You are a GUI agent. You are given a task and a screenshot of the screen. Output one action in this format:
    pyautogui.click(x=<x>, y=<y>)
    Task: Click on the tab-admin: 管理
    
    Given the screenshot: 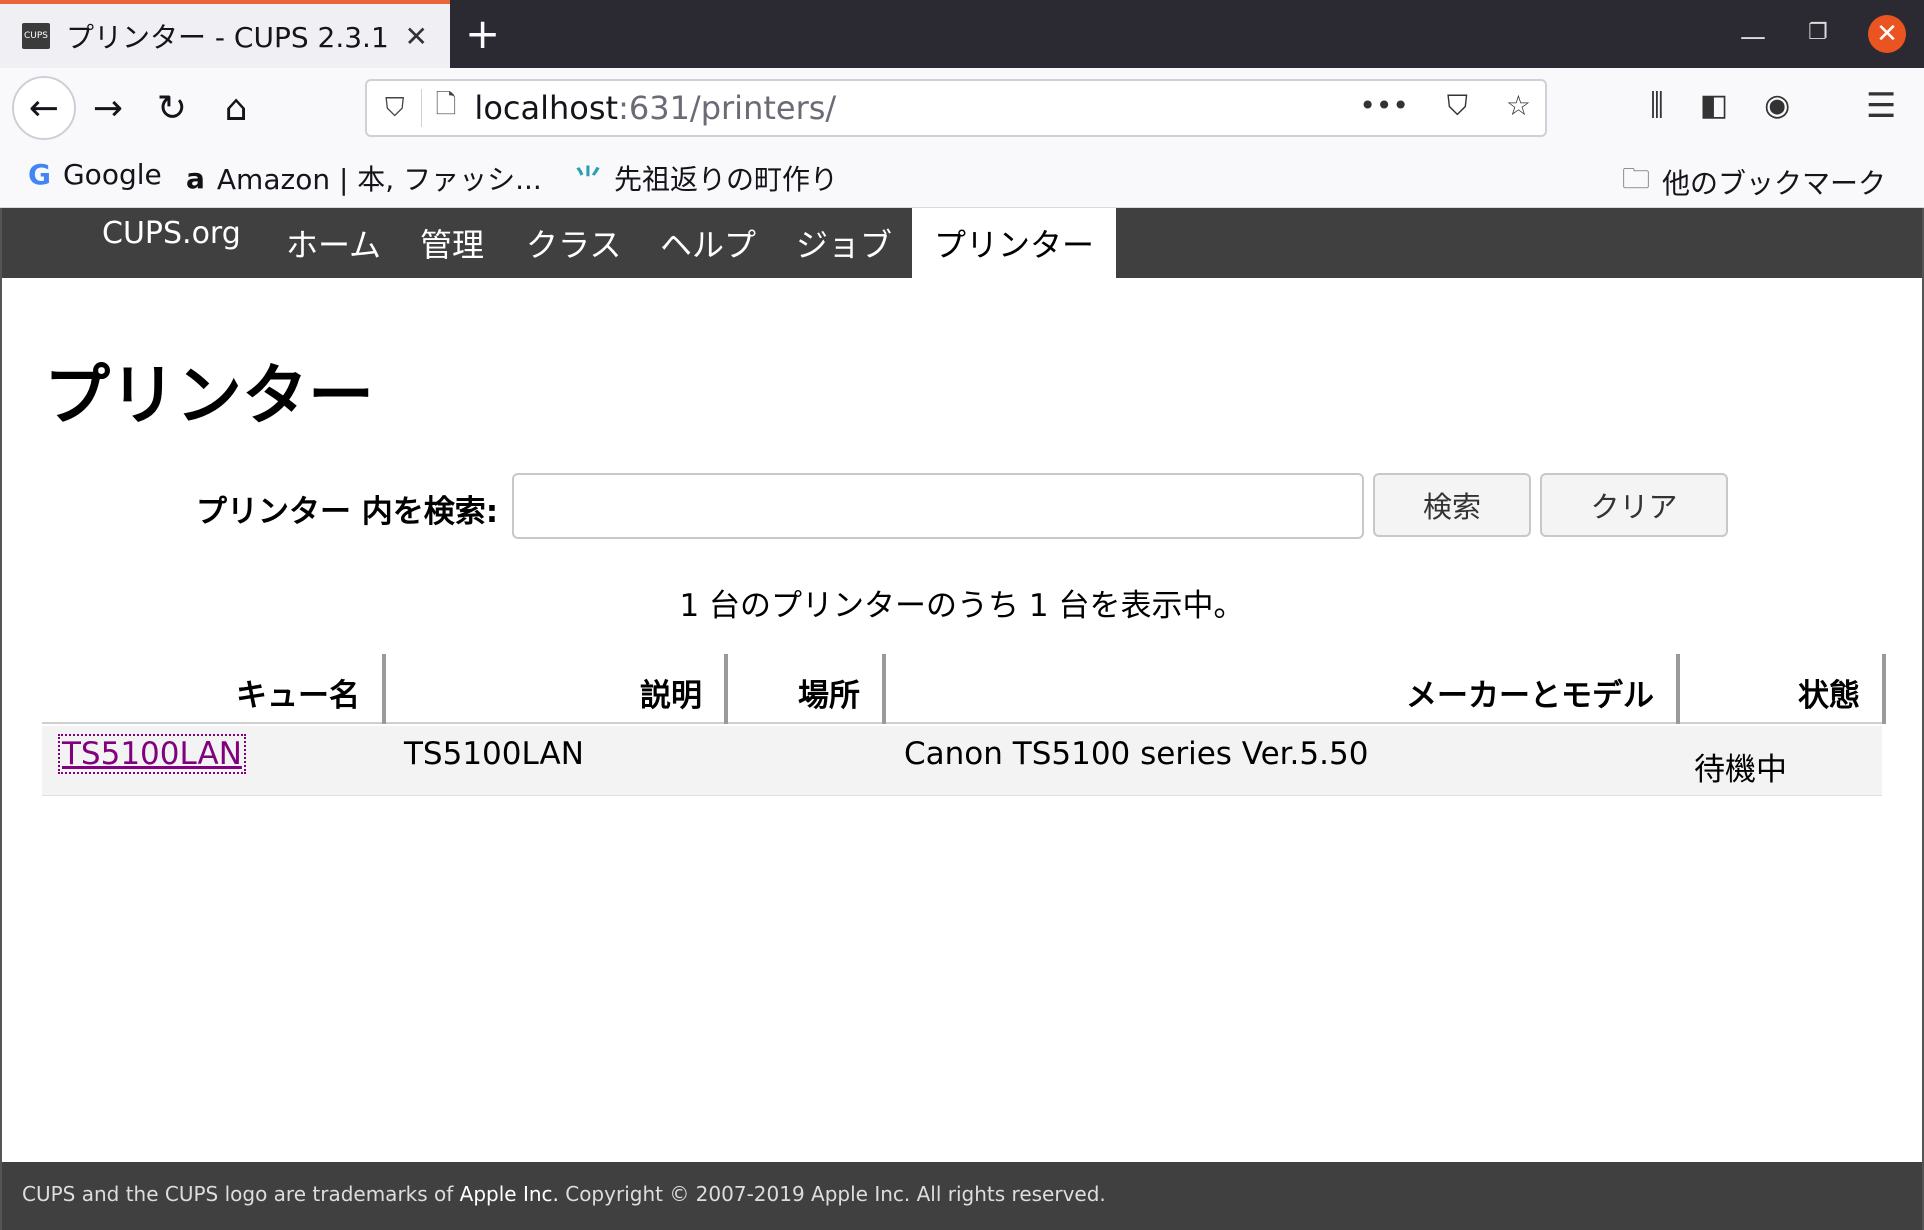 What is the action you would take?
    pyautogui.click(x=452, y=243)
    